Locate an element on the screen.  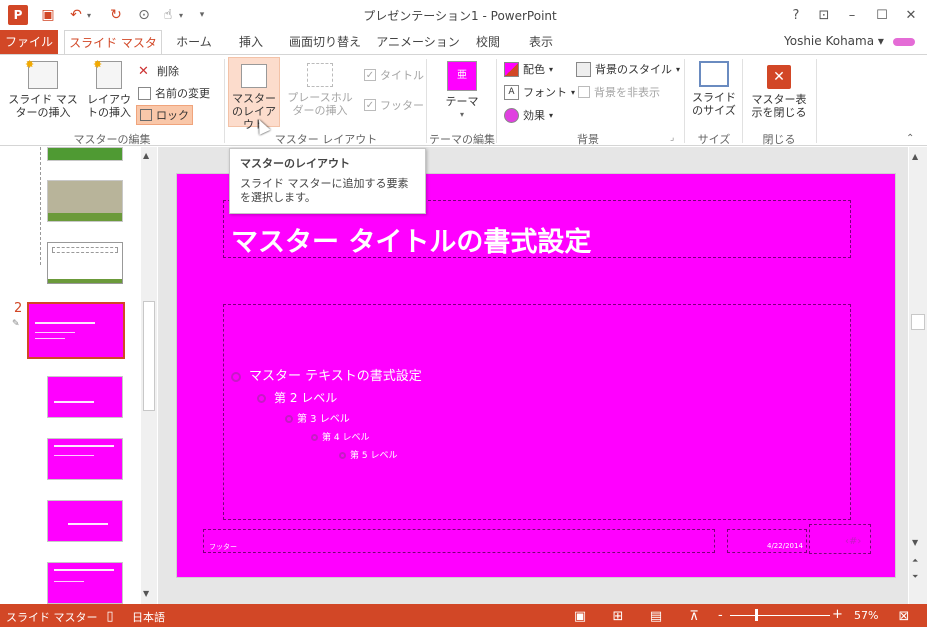
footers-checkbox: ✓ フッター is located at coordinates (394, 105).